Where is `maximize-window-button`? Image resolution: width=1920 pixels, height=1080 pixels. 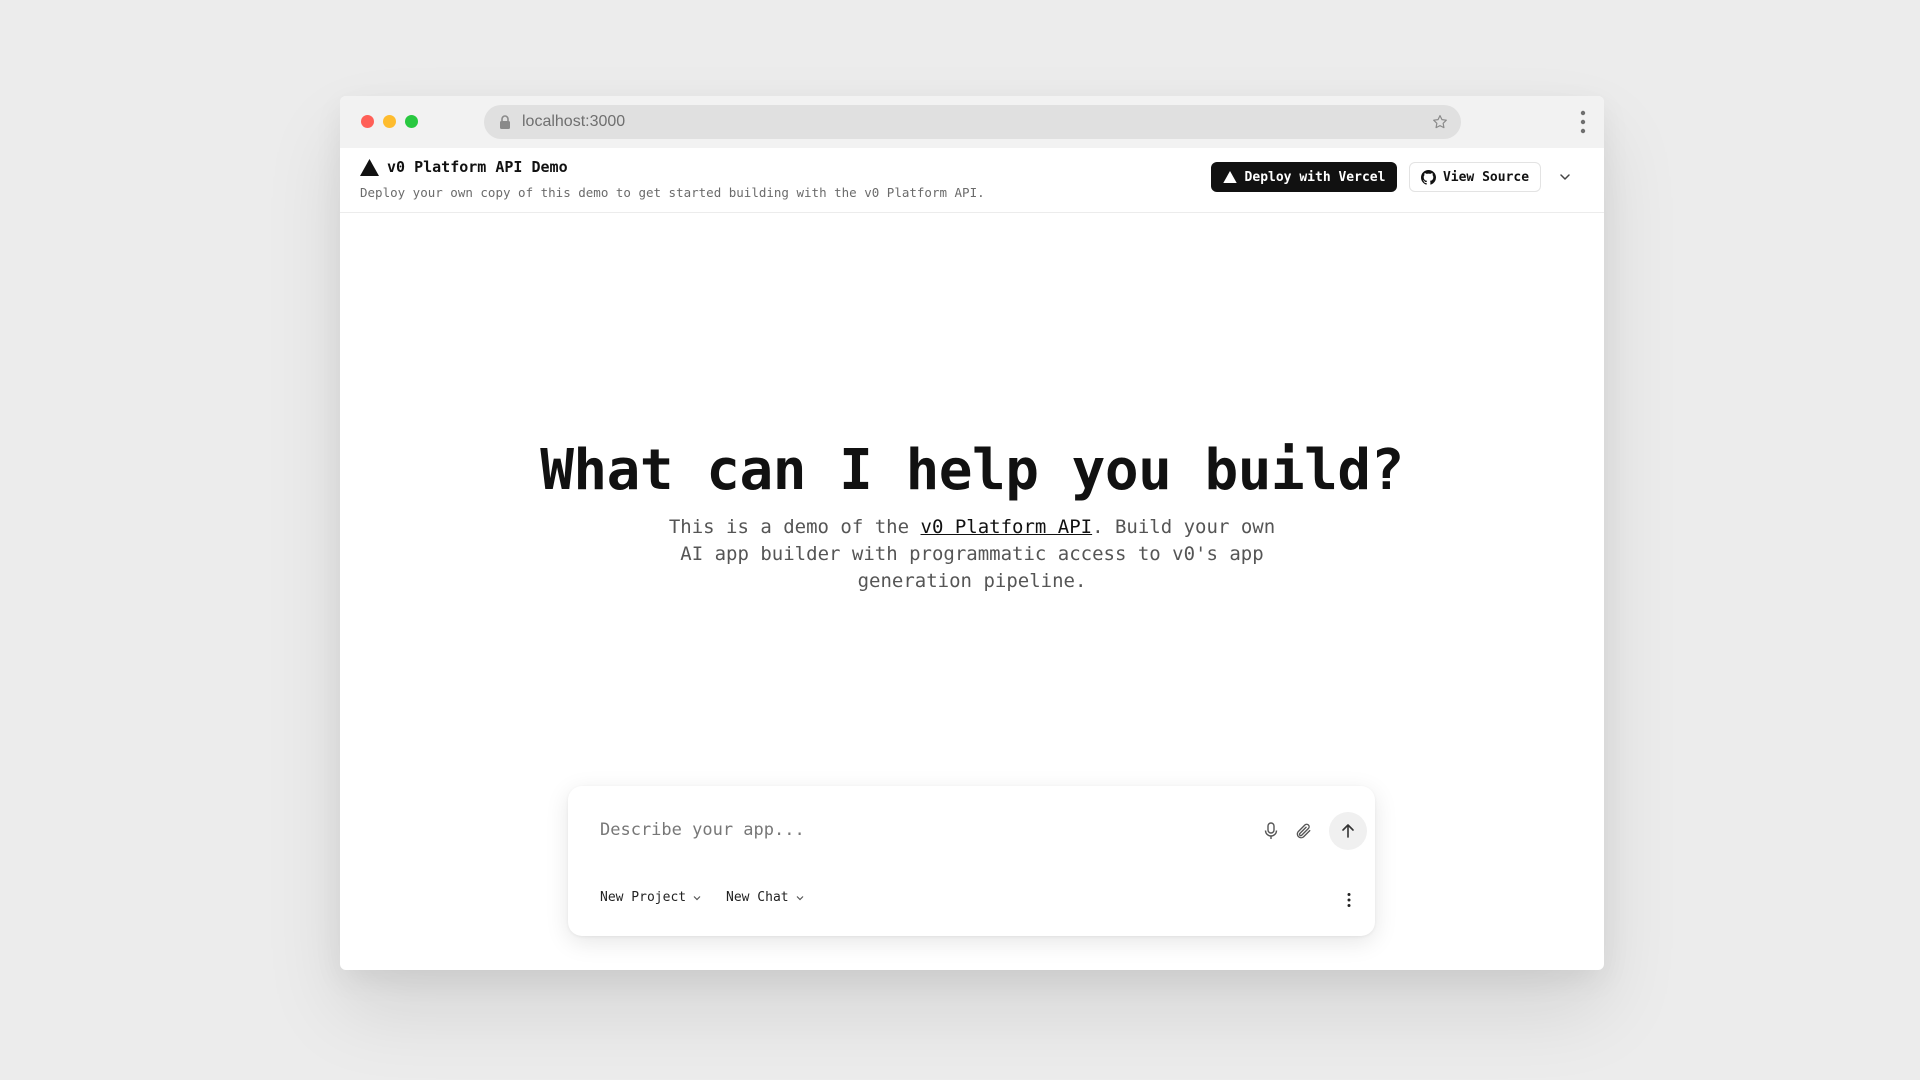 maximize-window-button is located at coordinates (411, 121).